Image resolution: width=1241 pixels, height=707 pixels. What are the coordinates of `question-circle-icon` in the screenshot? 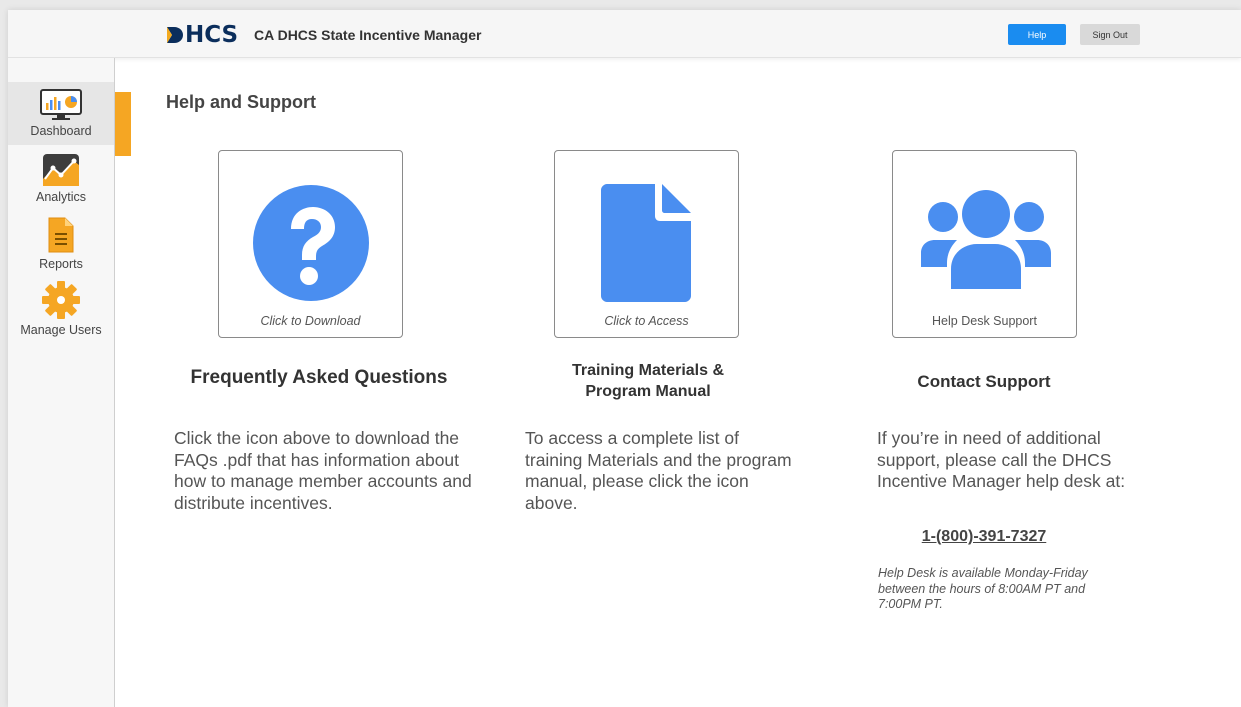 It's located at (311, 243).